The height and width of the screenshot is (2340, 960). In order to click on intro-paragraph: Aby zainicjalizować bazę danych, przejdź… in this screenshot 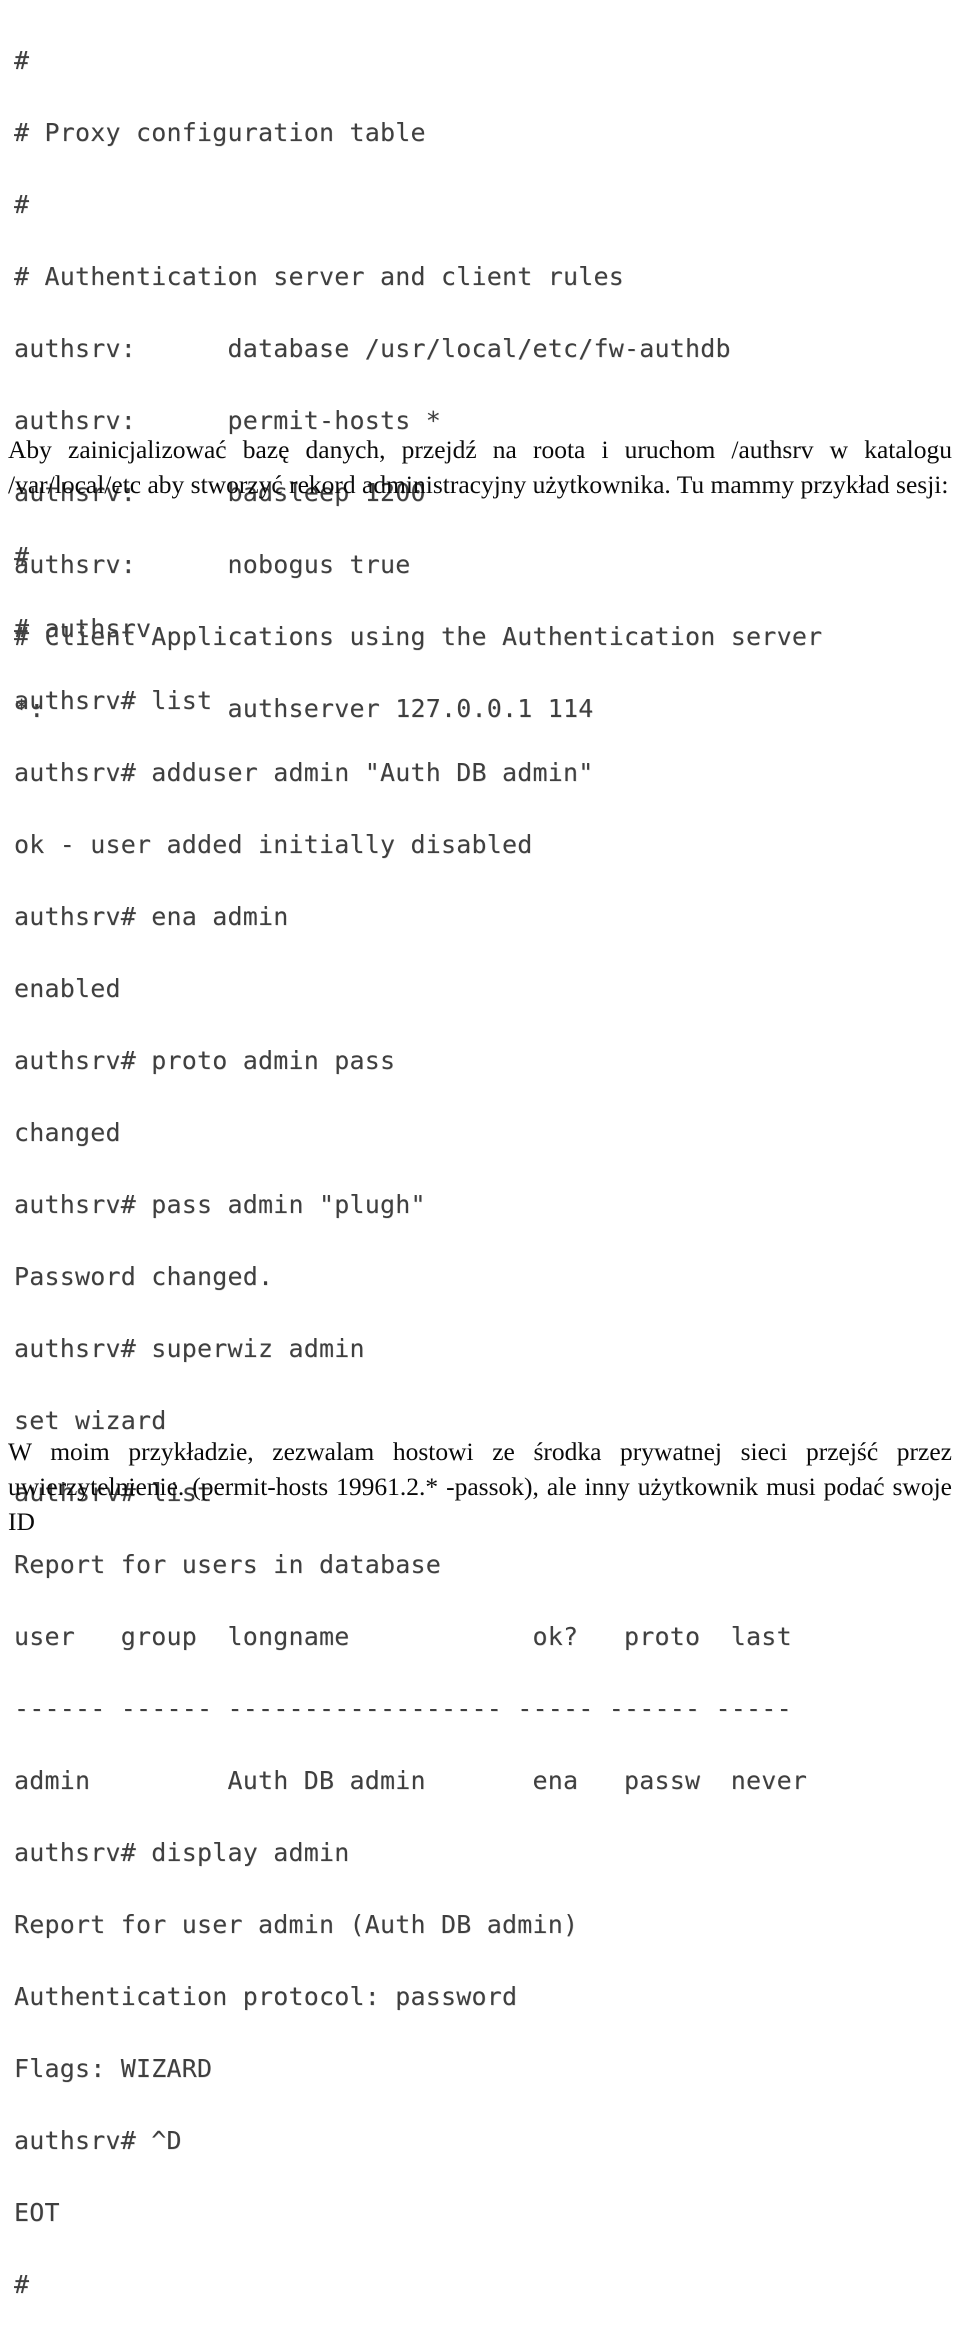, I will do `click(480, 466)`.